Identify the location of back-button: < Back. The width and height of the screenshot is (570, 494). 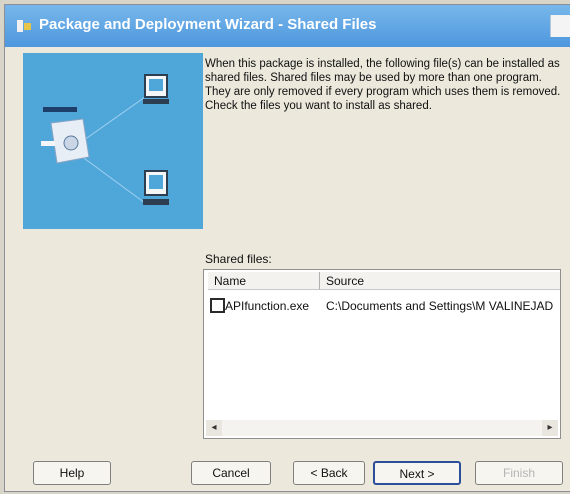
(329, 473).